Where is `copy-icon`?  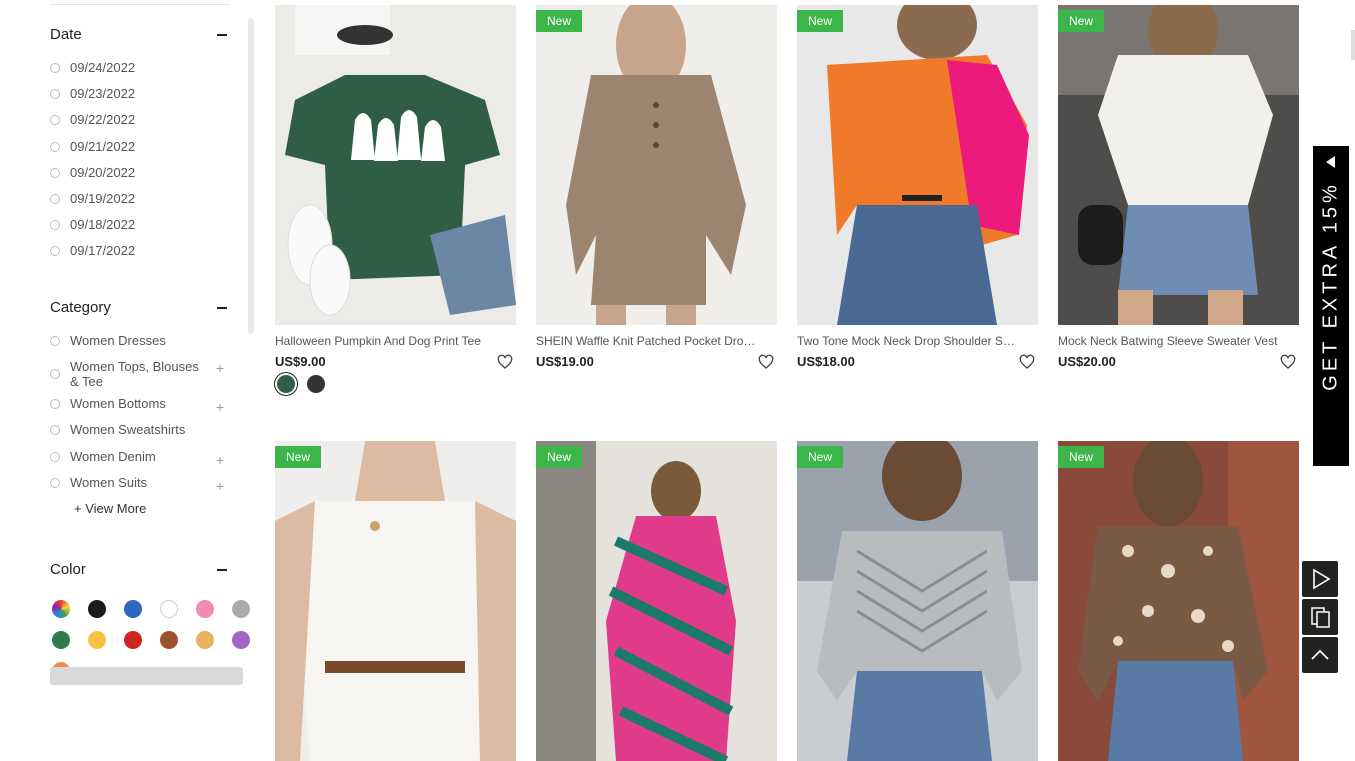 copy-icon is located at coordinates (1320, 617).